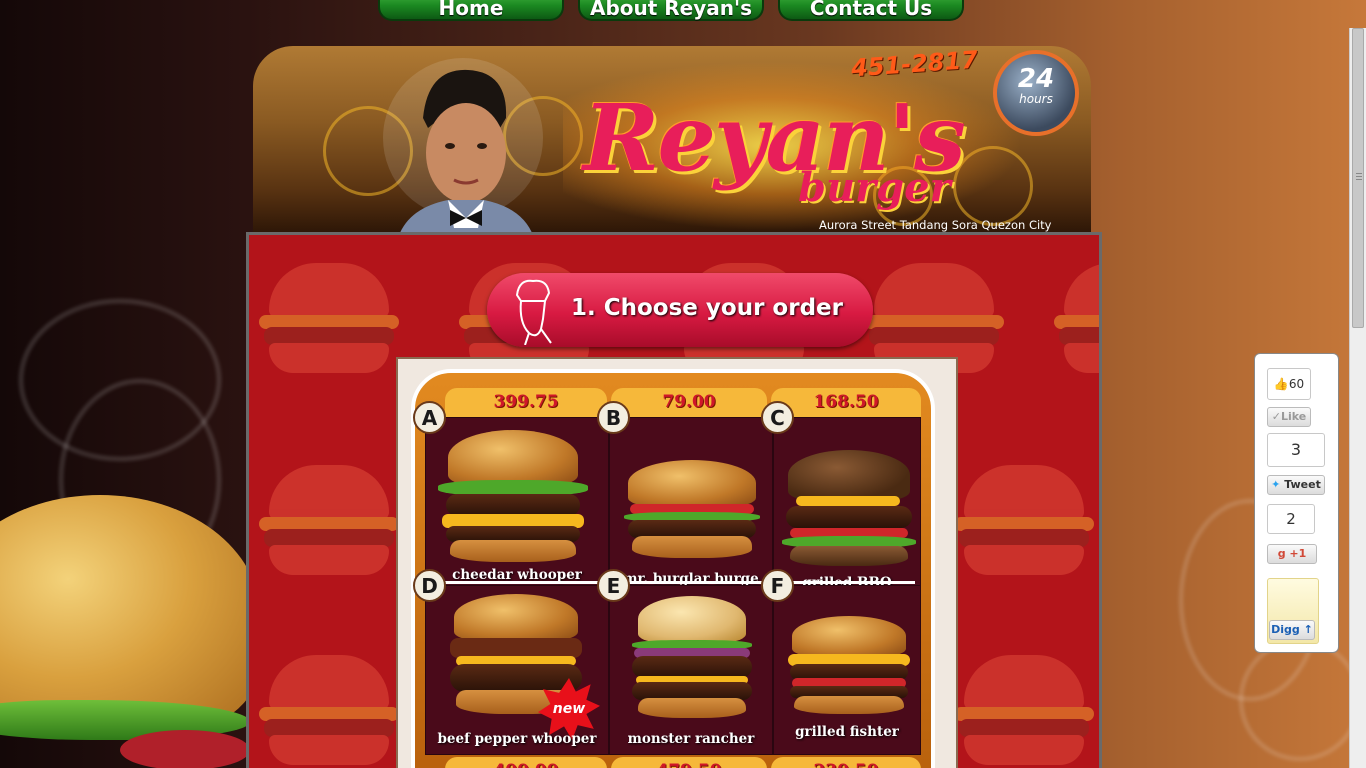 The width and height of the screenshot is (1366, 768). I want to click on plusone-count: 2, so click(1291, 519).